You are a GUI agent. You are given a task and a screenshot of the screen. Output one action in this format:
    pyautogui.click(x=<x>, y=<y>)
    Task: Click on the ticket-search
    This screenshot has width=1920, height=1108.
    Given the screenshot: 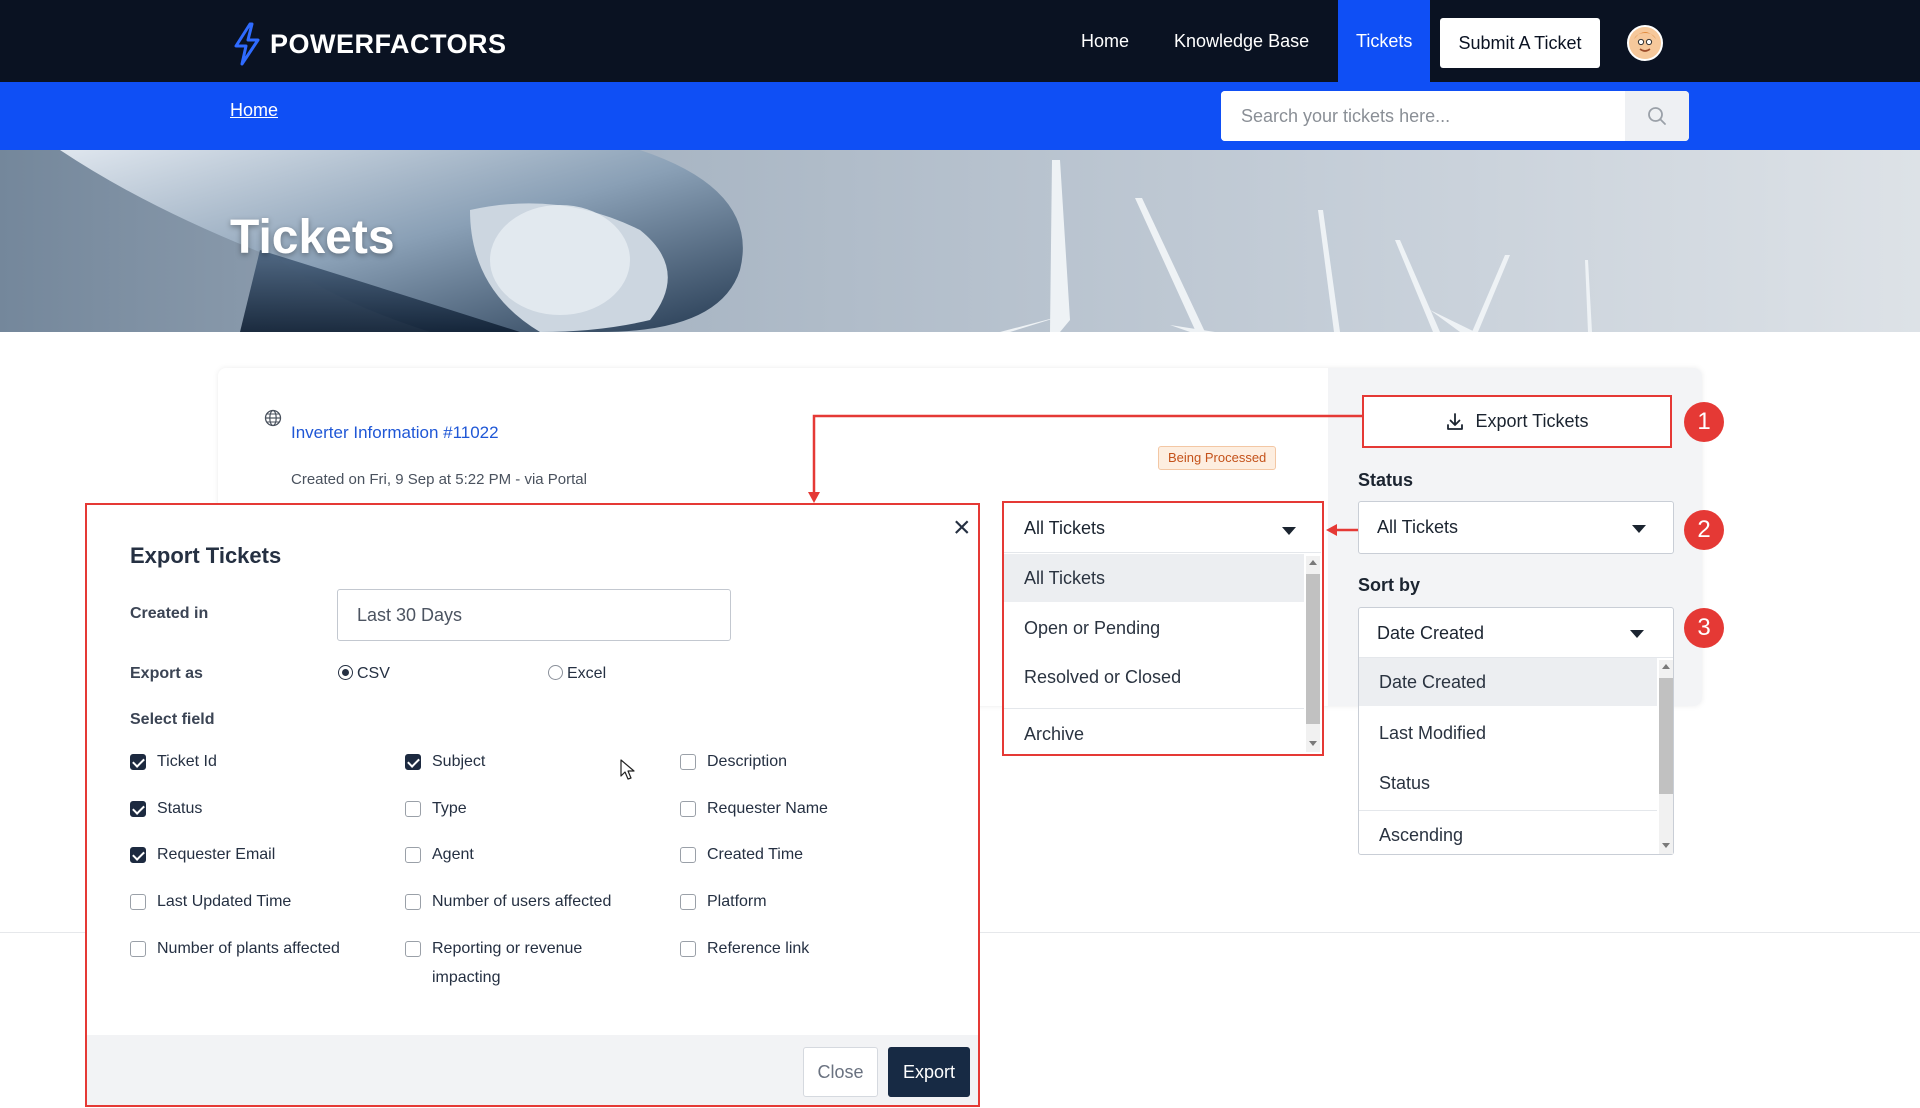 What is the action you would take?
    pyautogui.click(x=1455, y=116)
    